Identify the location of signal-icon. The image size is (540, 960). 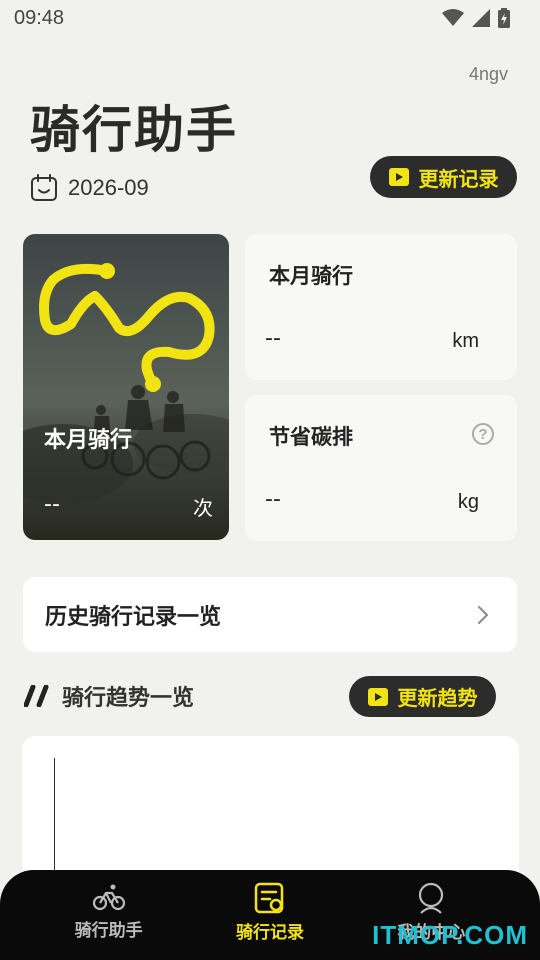
(481, 18).